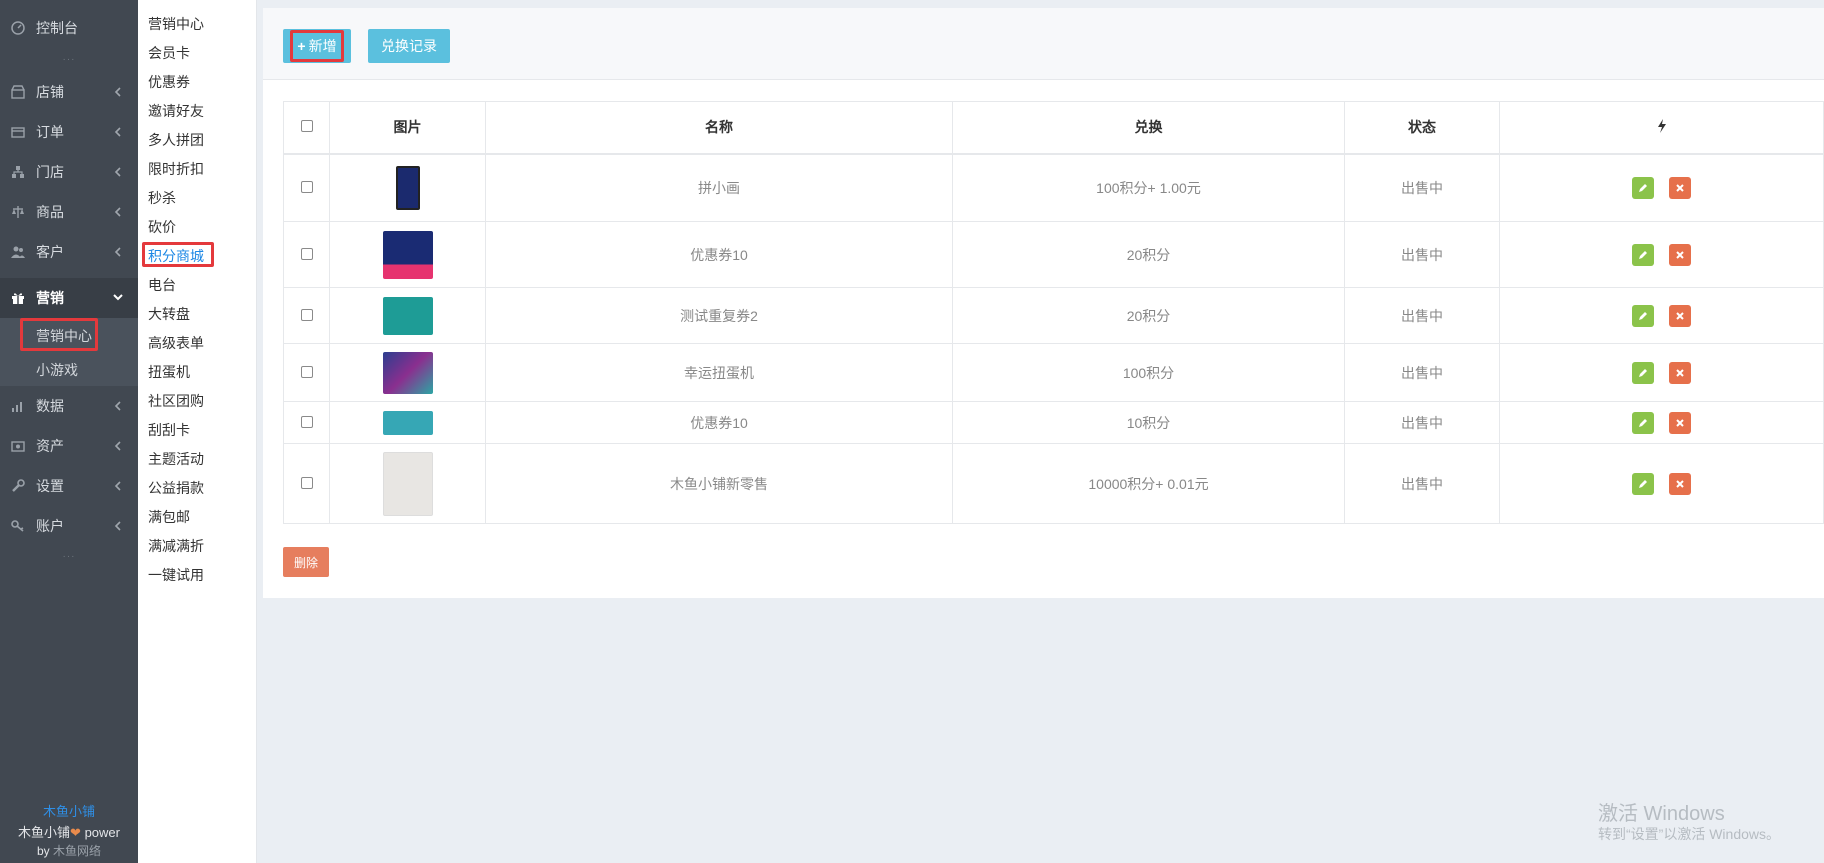 The width and height of the screenshot is (1824, 863). What do you see at coordinates (18, 446) in the screenshot?
I see `asset-icon` at bounding box center [18, 446].